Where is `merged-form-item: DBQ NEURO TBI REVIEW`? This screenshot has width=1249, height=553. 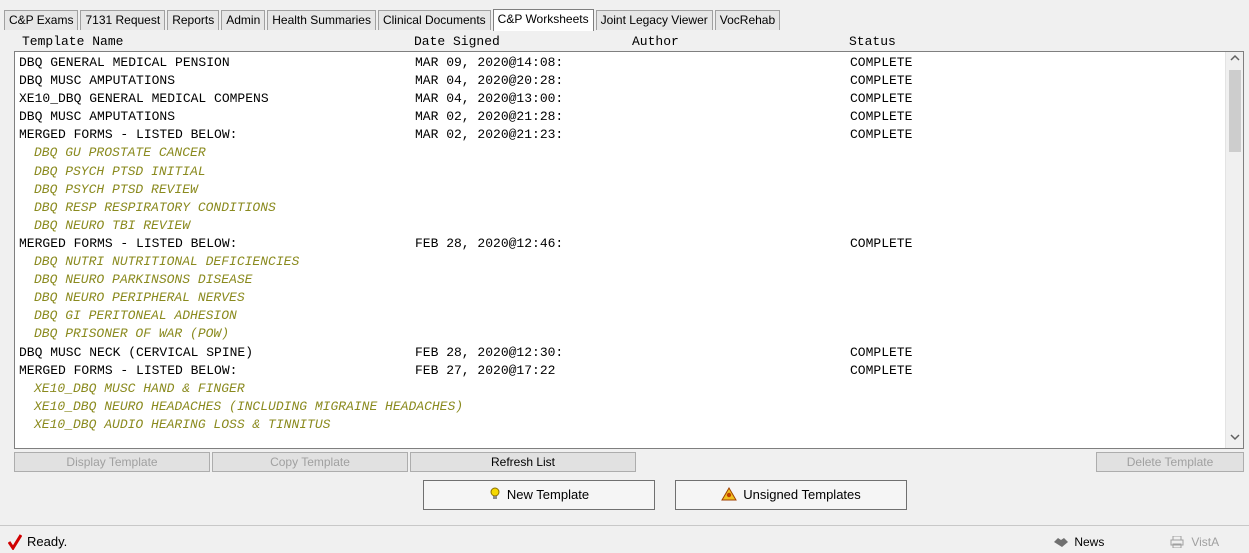 merged-form-item: DBQ NEURO TBI REVIEW is located at coordinates (620, 226).